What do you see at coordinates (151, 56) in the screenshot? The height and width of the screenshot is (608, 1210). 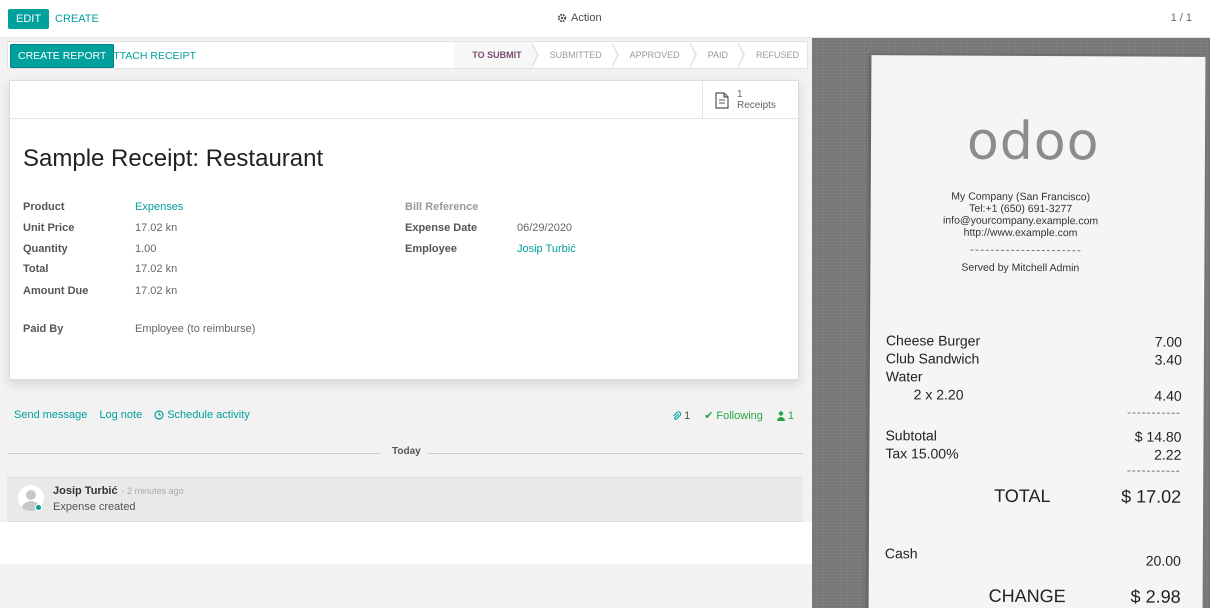 I see `attach-receipt-button: ATTACH RECEIPT` at bounding box center [151, 56].